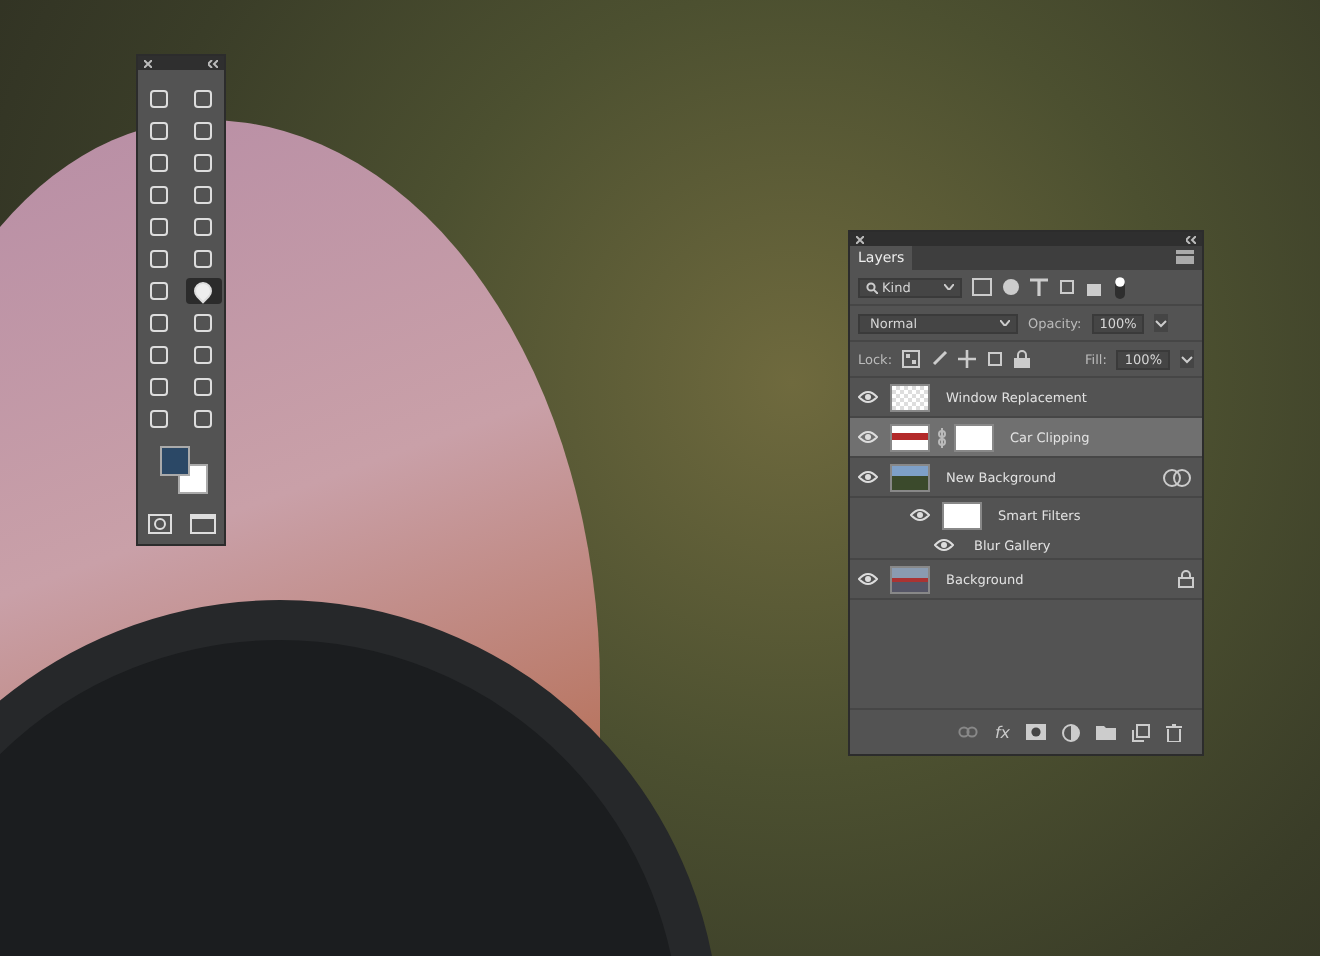 This screenshot has width=1320, height=956. Describe the element at coordinates (1036, 732) in the screenshot. I see `mask-icon` at that location.